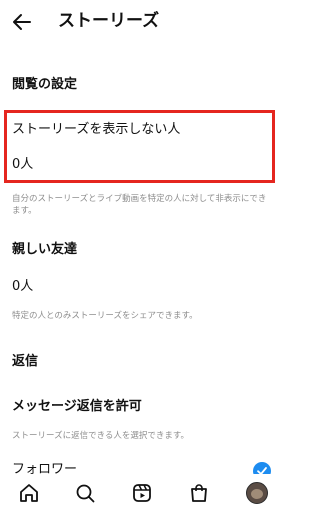  Describe the element at coordinates (22, 22) in the screenshot. I see `arrow-left-icon` at that location.